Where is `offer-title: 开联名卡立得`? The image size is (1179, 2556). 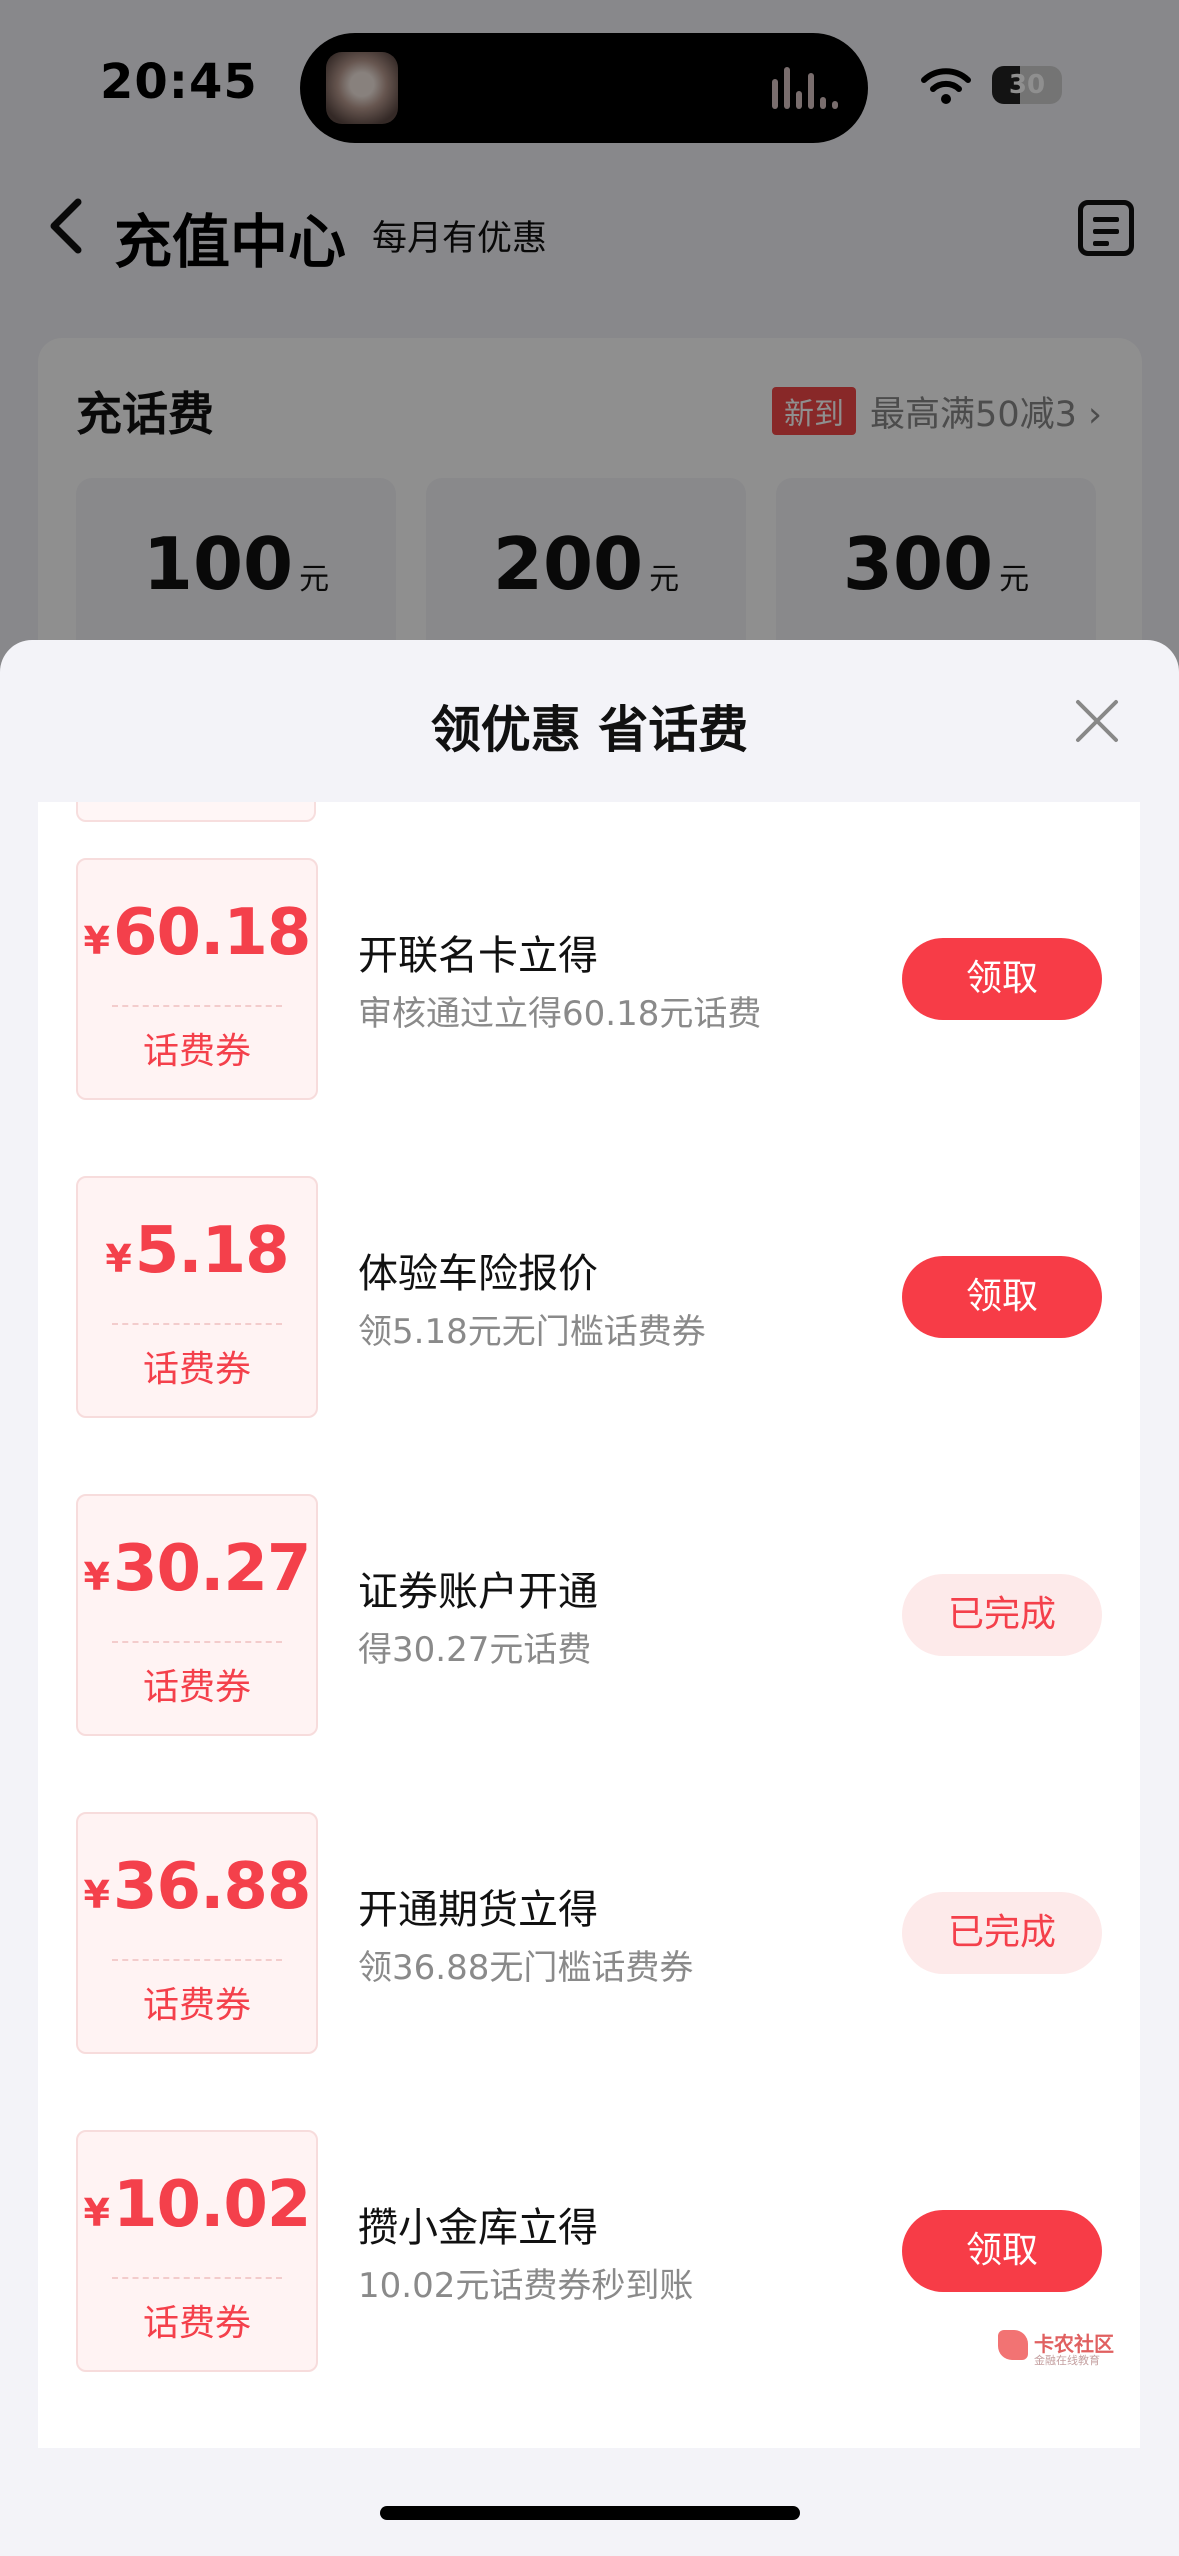
offer-title: 开联名卡立得 is located at coordinates (478, 956).